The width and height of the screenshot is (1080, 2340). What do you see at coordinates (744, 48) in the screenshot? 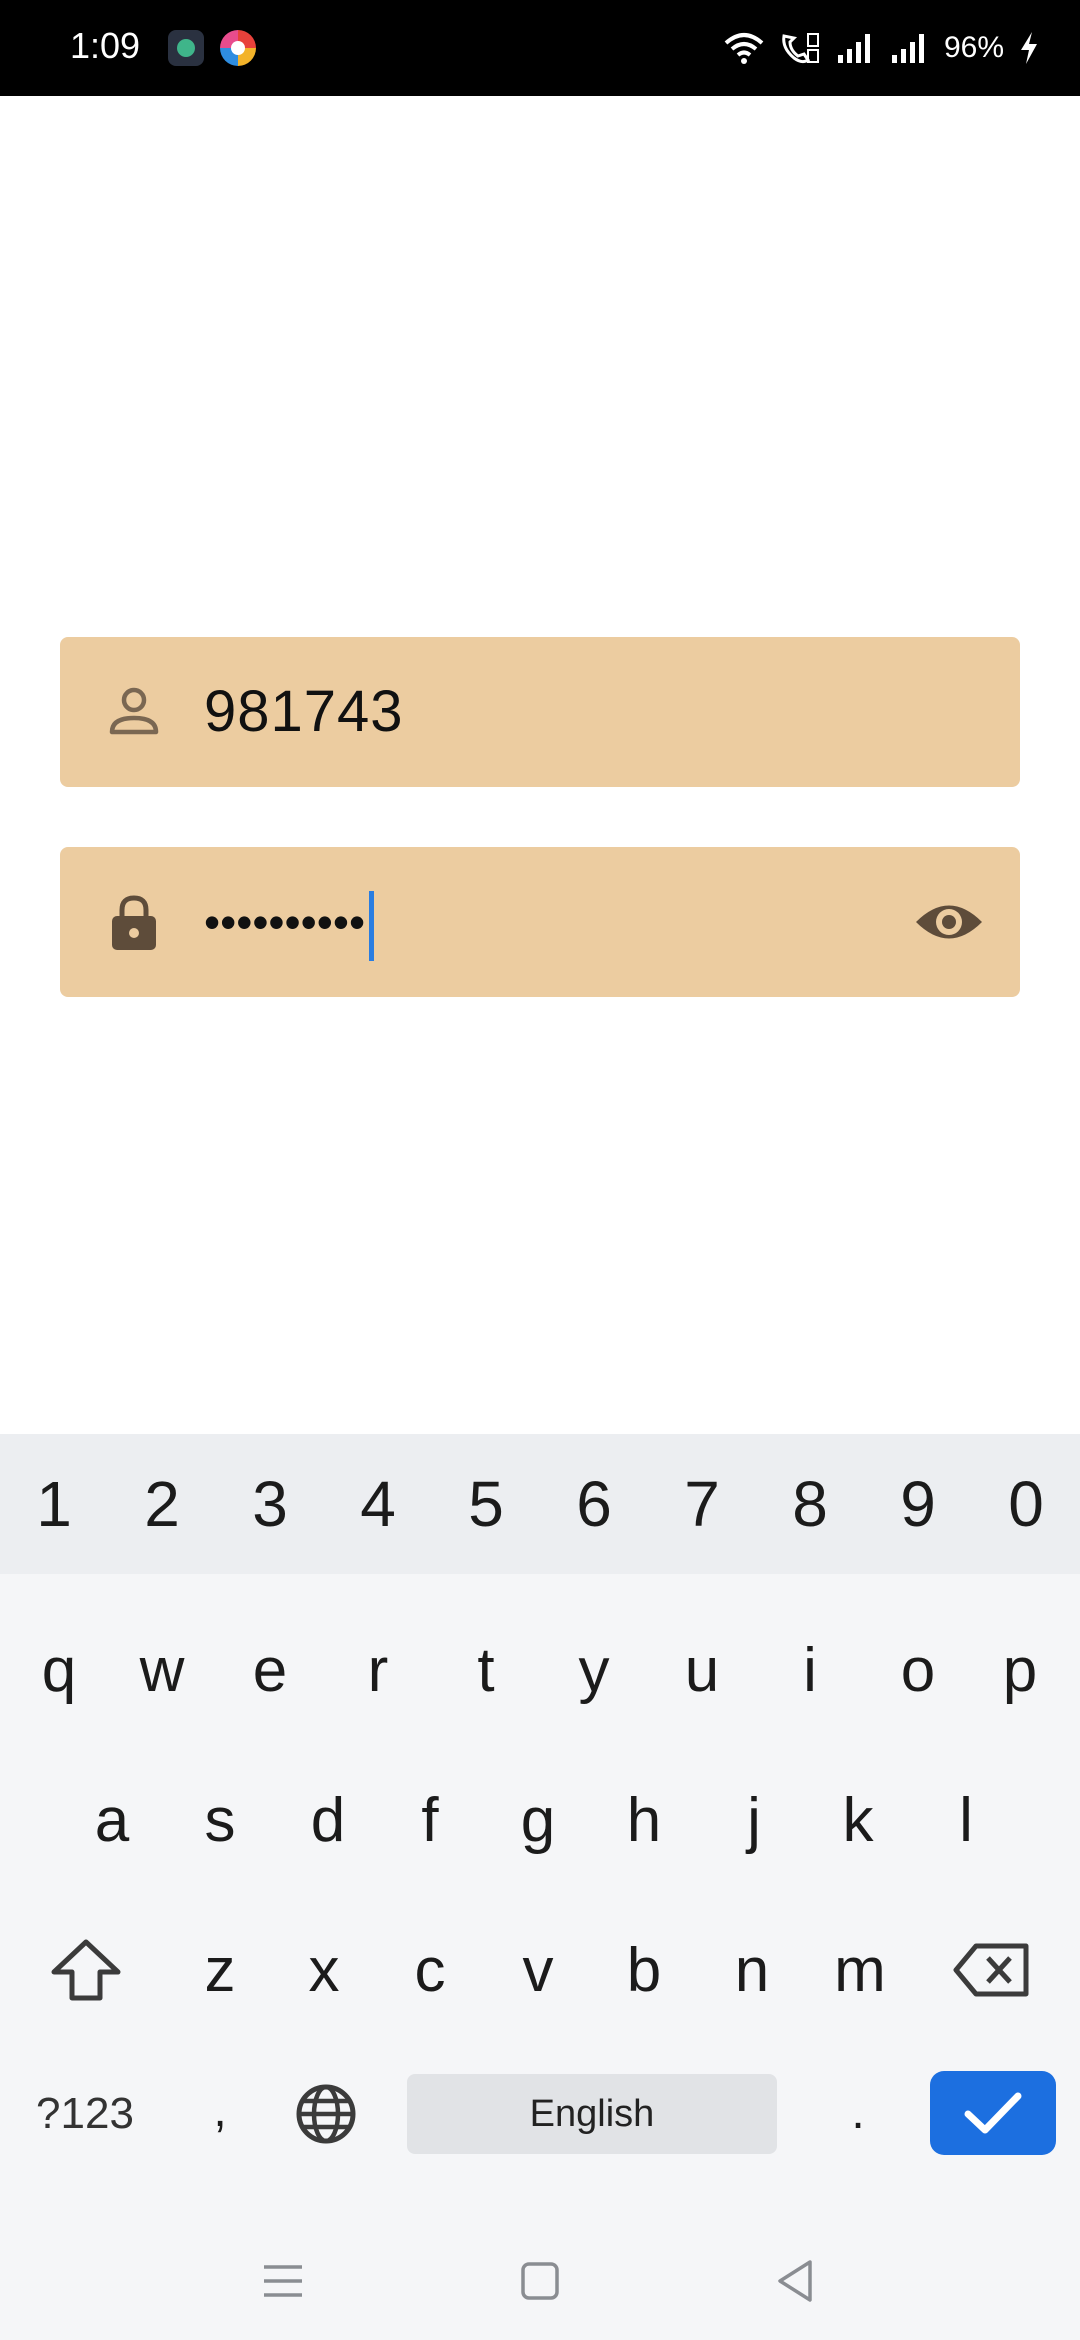
I see `wifi-icon` at bounding box center [744, 48].